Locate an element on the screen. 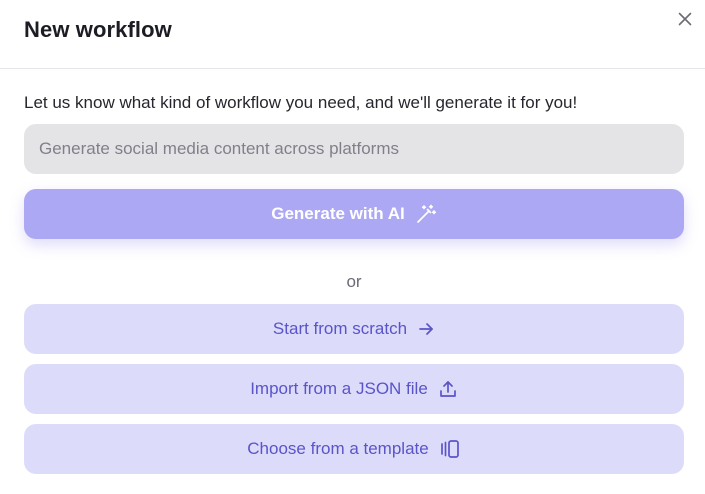  arrow-right-icon is located at coordinates (426, 329).